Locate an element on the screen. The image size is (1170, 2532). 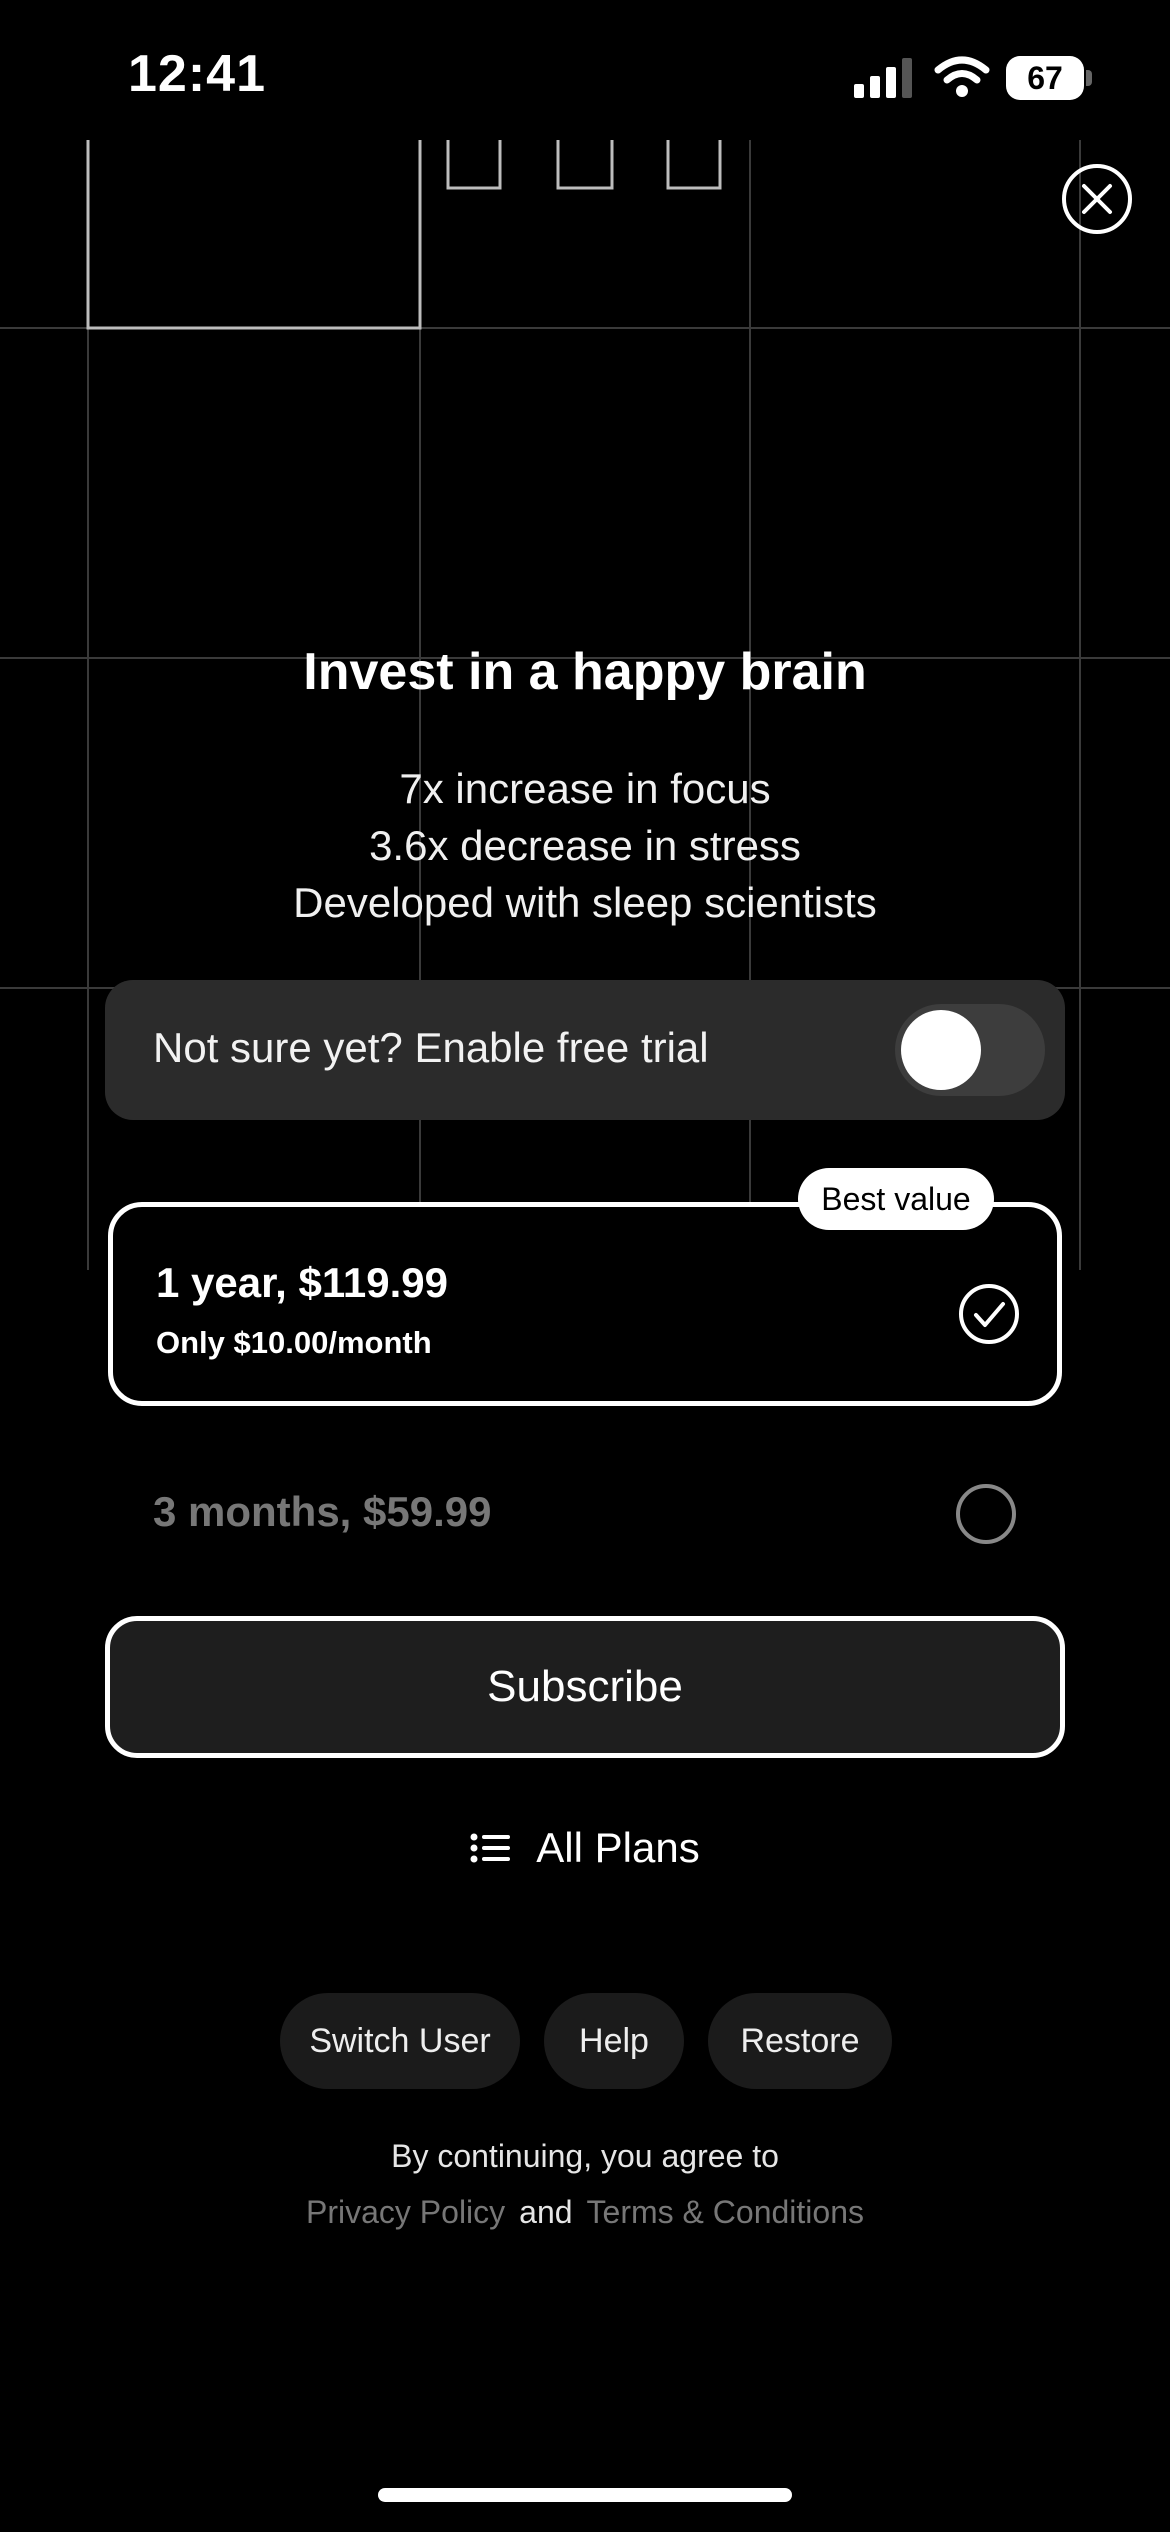
battery-icon: 67 is located at coordinates (1049, 78).